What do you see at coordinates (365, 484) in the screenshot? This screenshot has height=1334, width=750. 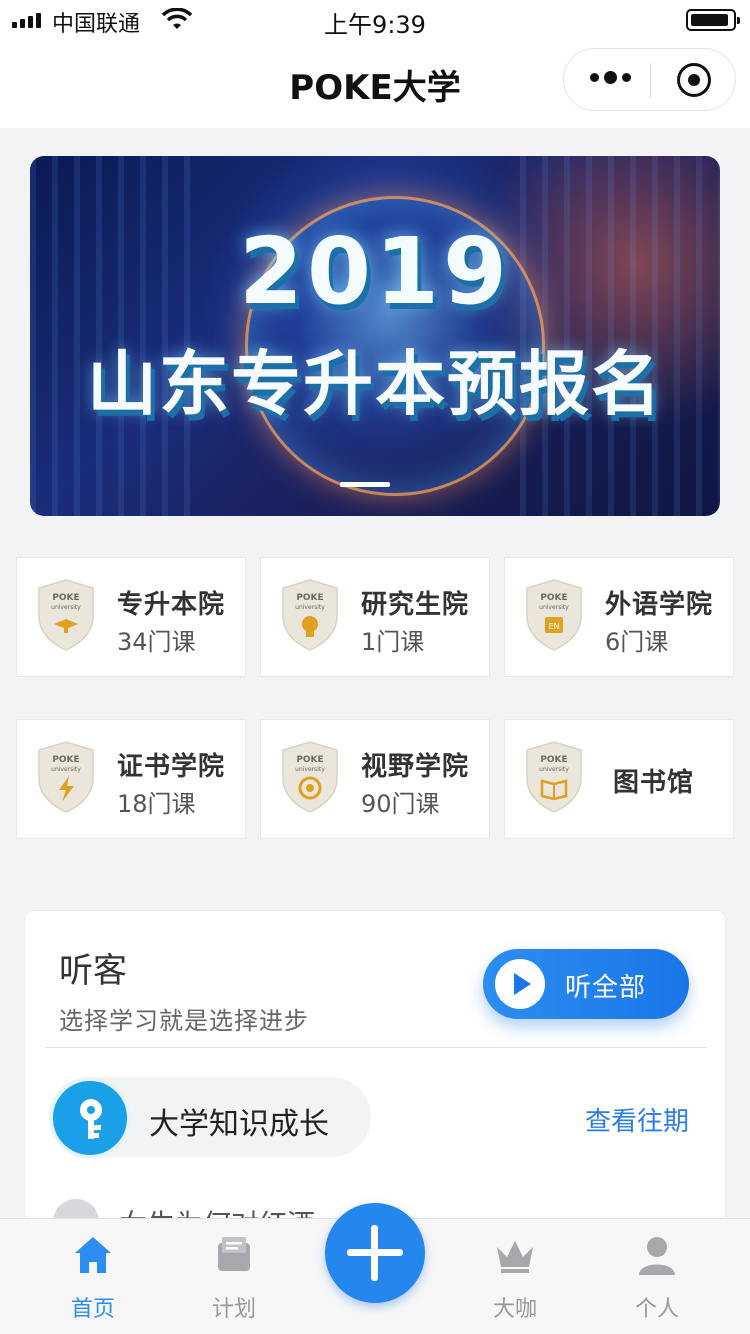 I see `carousel-indicator` at bounding box center [365, 484].